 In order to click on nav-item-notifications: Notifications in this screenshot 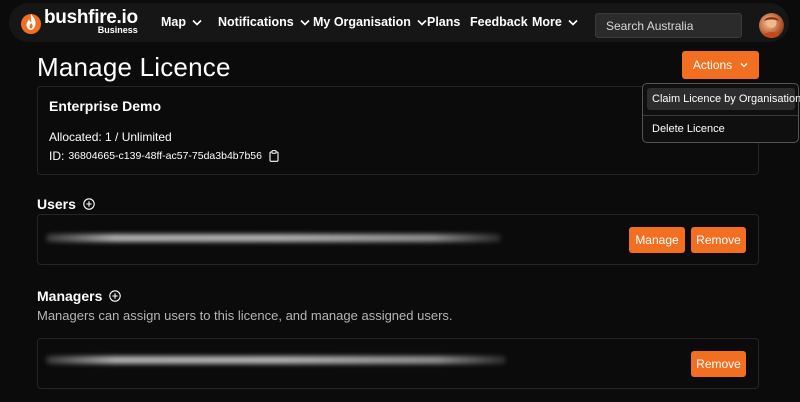, I will do `click(264, 22)`.